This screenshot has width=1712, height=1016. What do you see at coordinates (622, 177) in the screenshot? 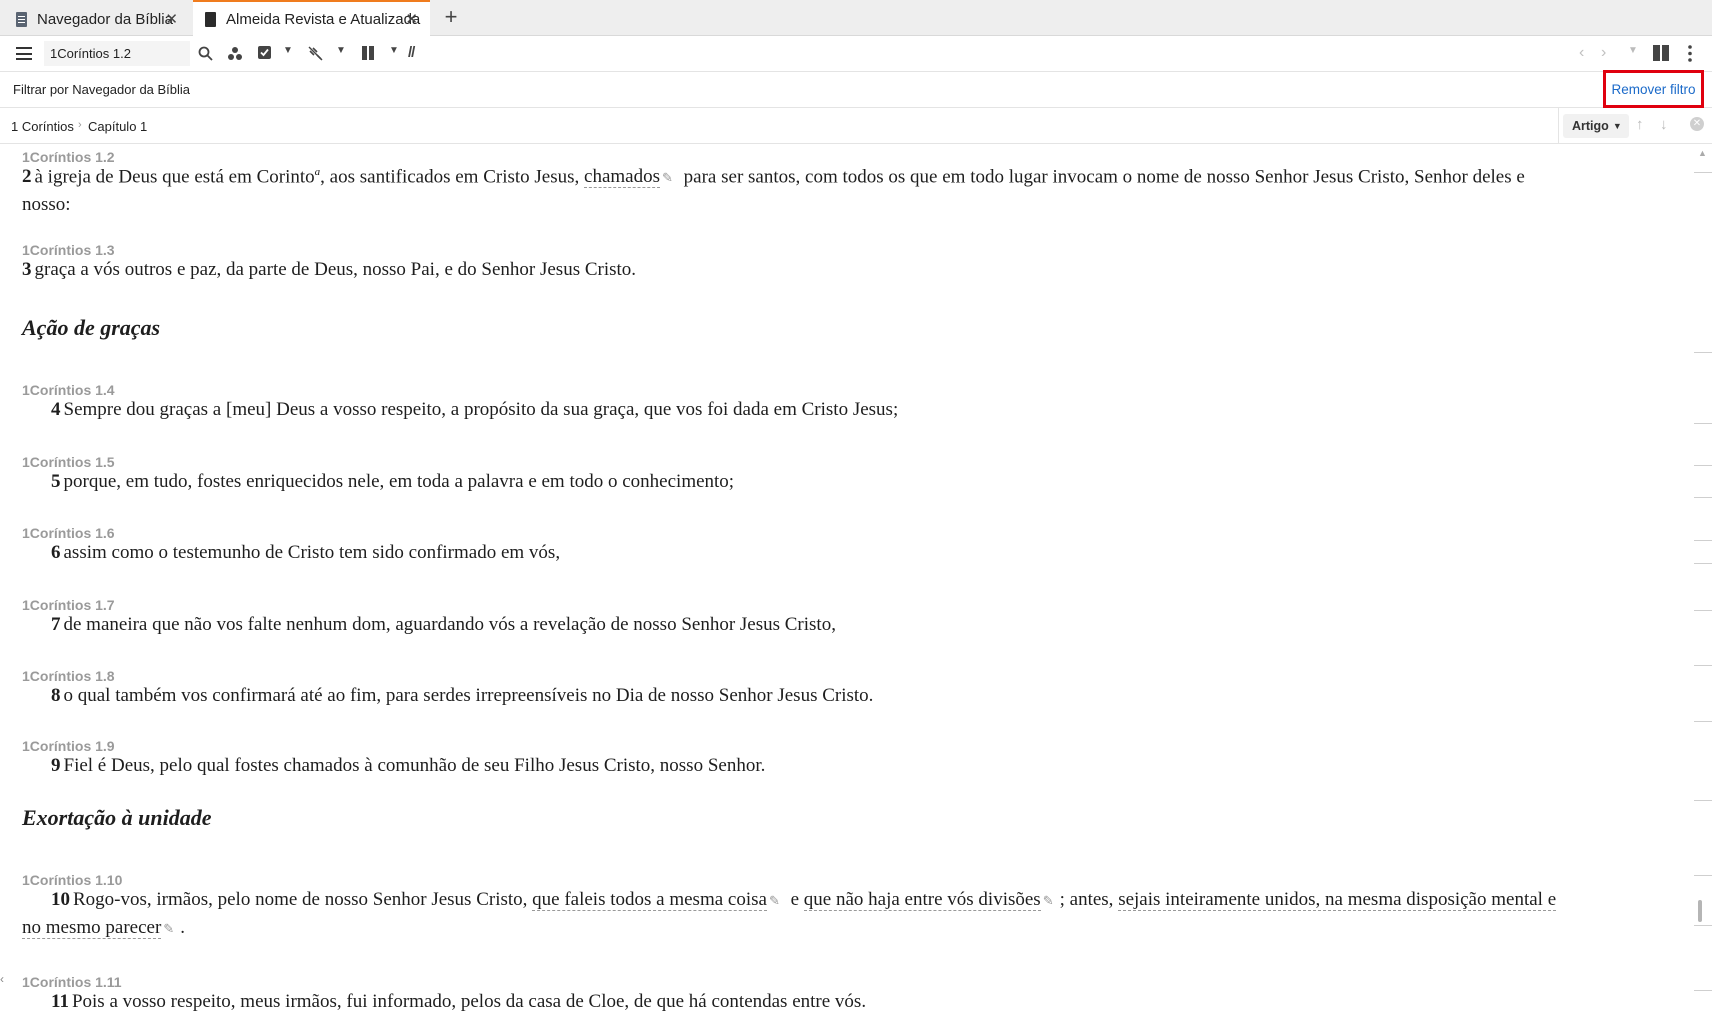
I see `note-highlight: chamados` at bounding box center [622, 177].